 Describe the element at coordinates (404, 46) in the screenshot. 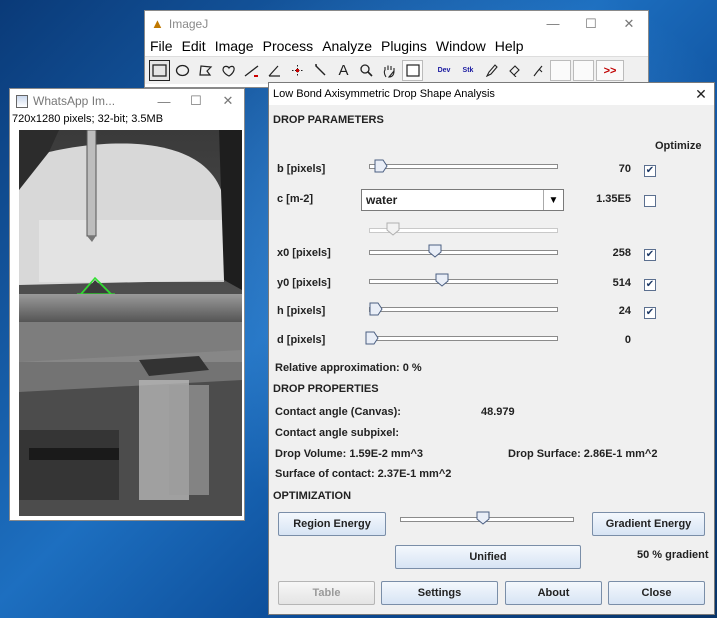

I see `menu-plugins: Plugins` at that location.